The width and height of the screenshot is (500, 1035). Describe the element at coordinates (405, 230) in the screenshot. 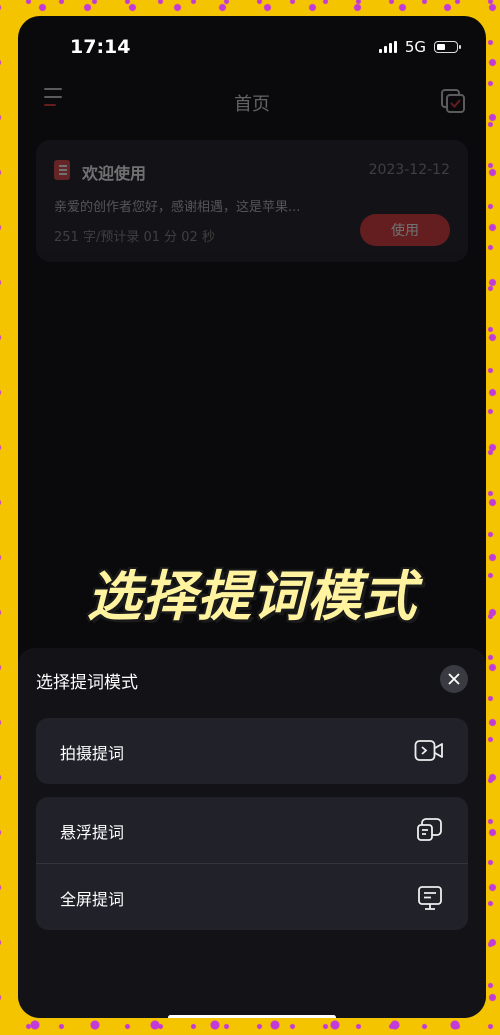

I see `use-button: 使用` at that location.